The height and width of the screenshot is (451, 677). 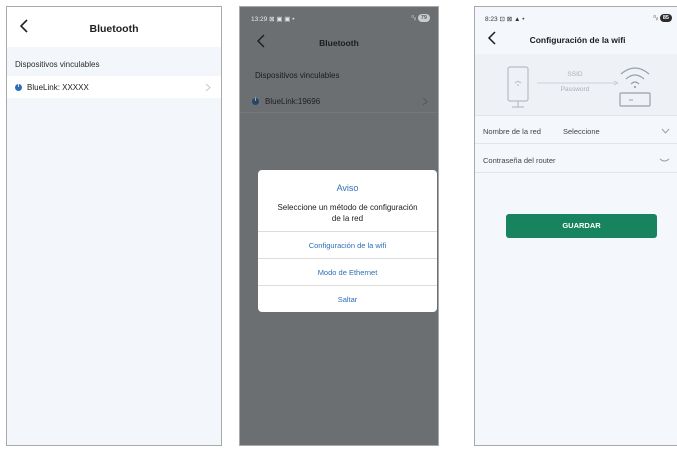 I want to click on wifi-config-option: Configuración de la wifi, so click(x=347, y=244).